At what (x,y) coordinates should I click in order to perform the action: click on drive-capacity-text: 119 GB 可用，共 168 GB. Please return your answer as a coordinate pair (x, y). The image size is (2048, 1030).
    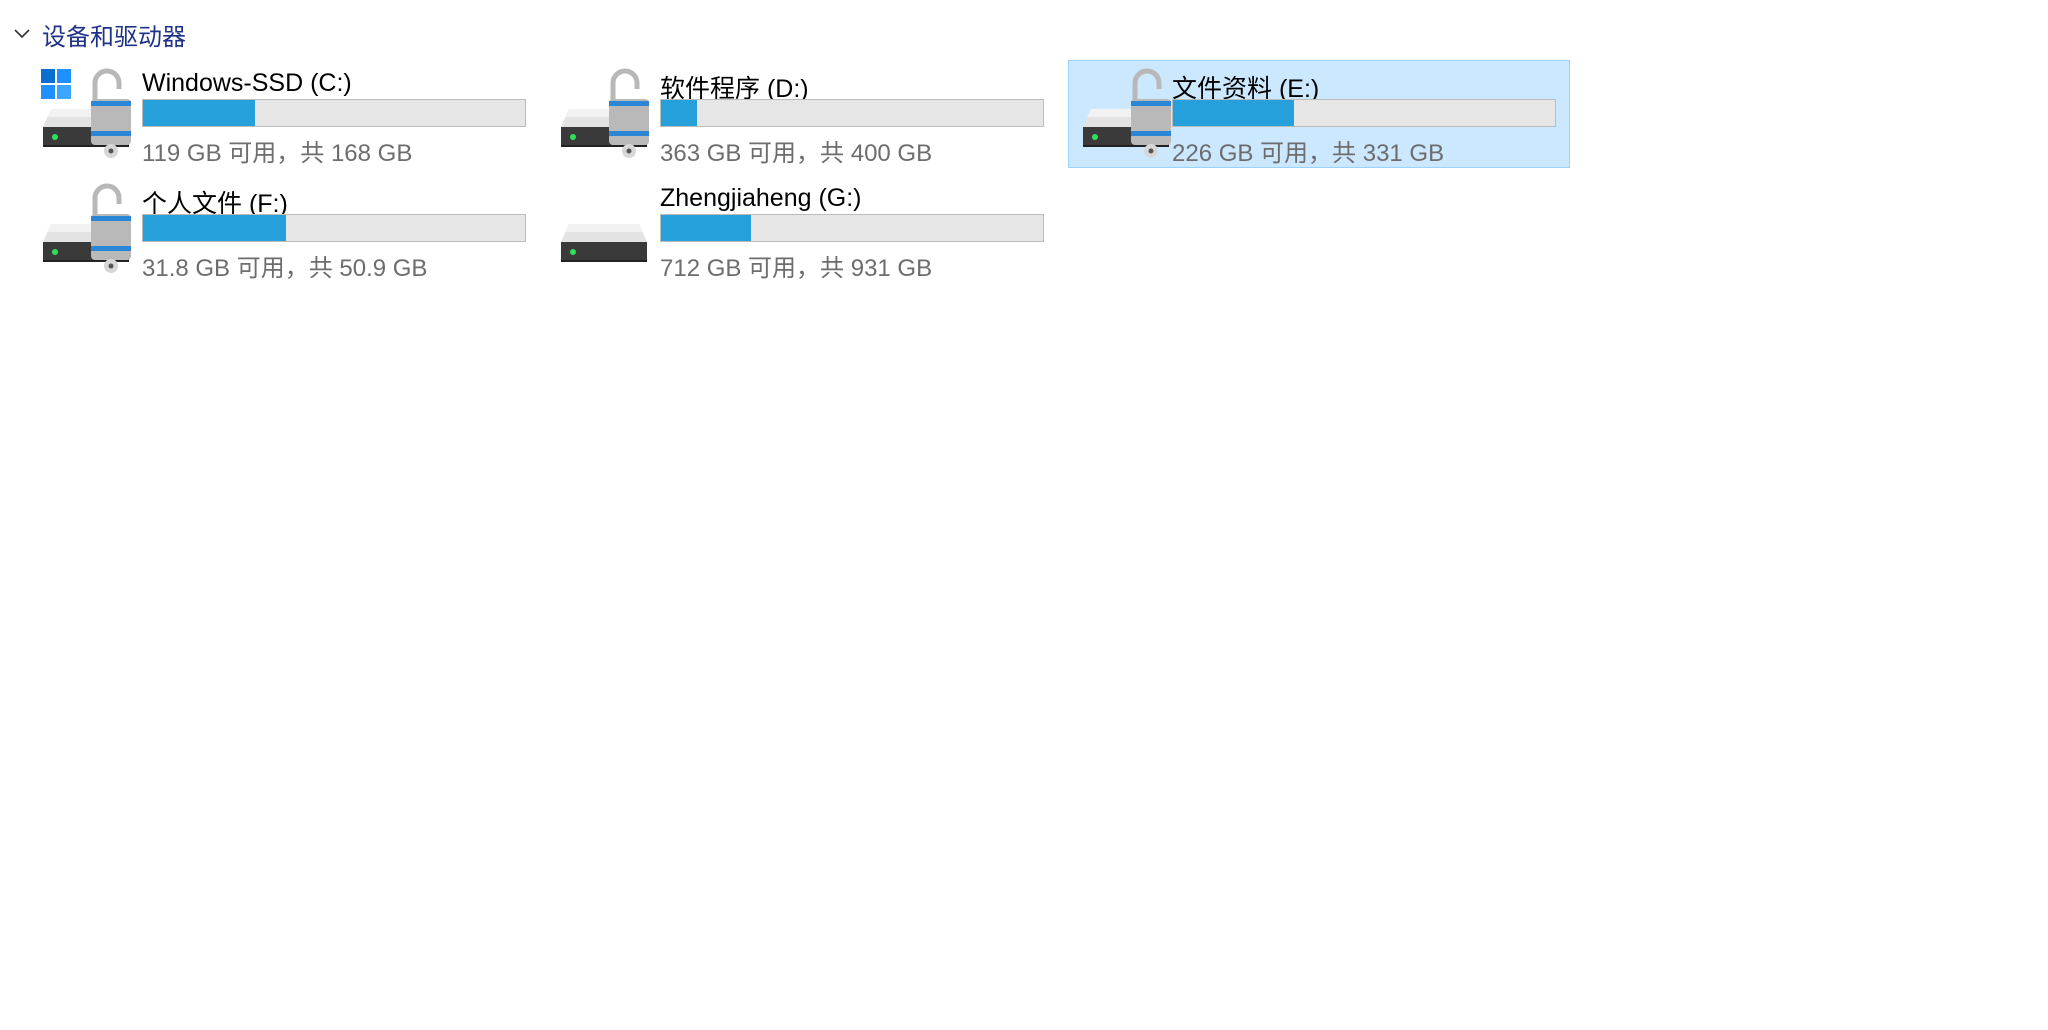
    Looking at the image, I should click on (277, 153).